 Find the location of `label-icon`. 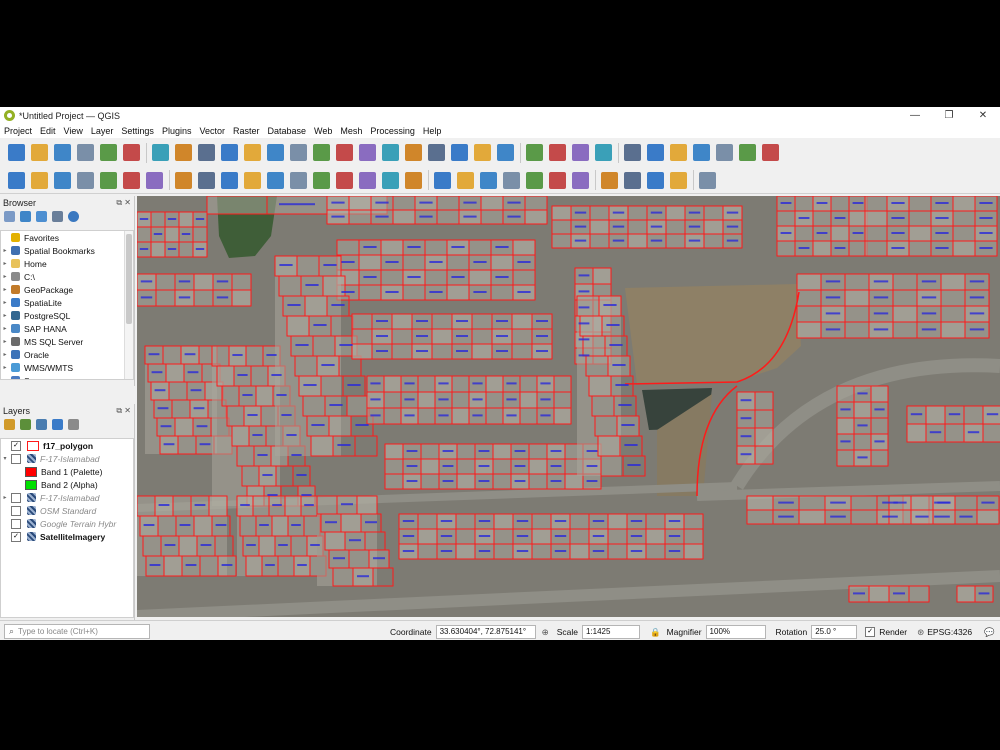

label-icon is located at coordinates (442, 180).